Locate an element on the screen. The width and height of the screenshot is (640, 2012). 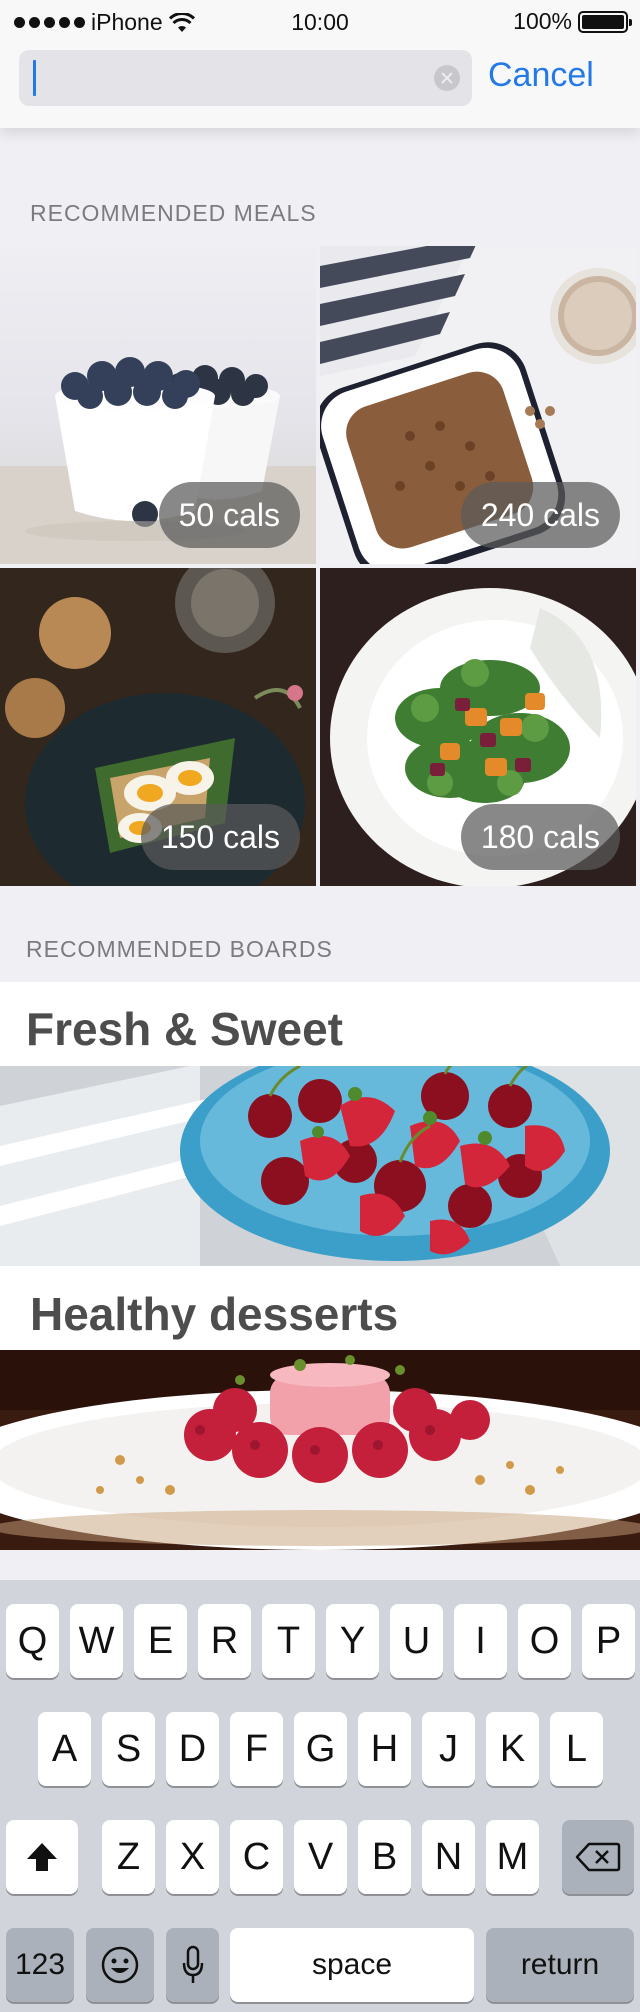
key-i: I is located at coordinates (480, 1641).